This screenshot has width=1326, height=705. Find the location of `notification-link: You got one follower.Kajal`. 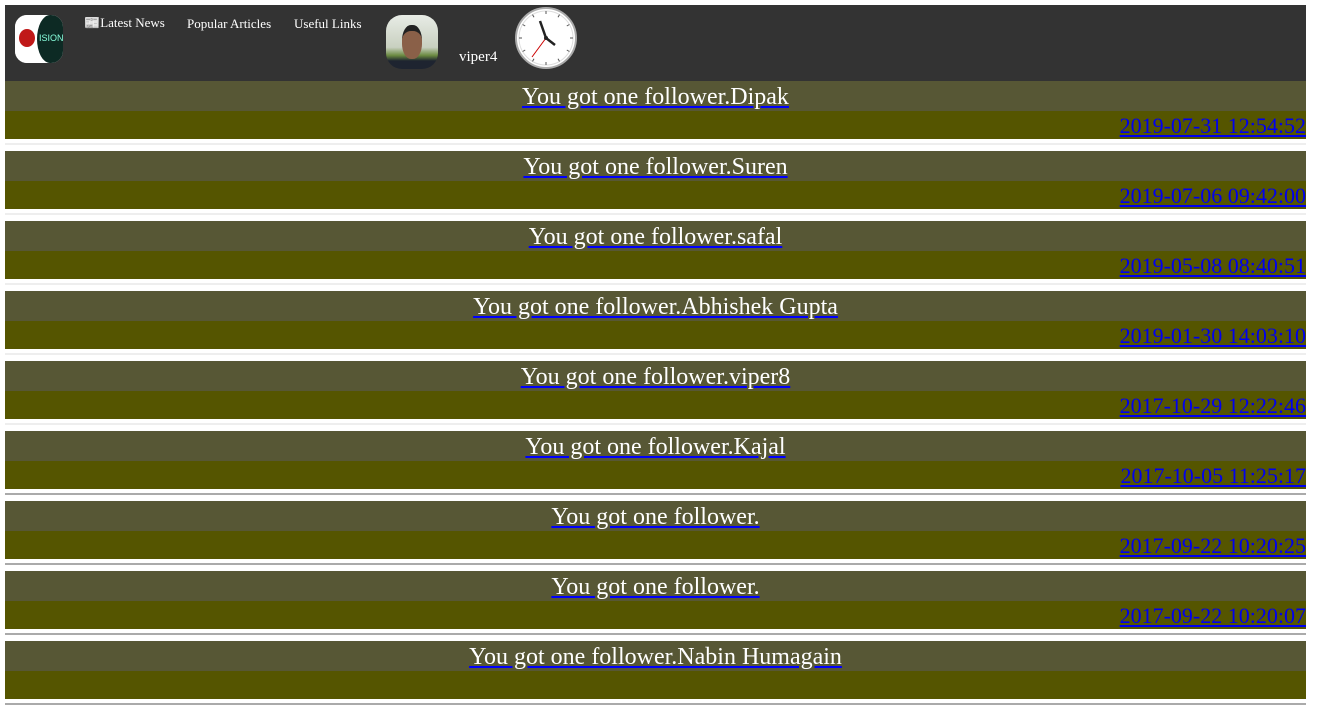

notification-link: You got one follower.Kajal is located at coordinates (655, 447).